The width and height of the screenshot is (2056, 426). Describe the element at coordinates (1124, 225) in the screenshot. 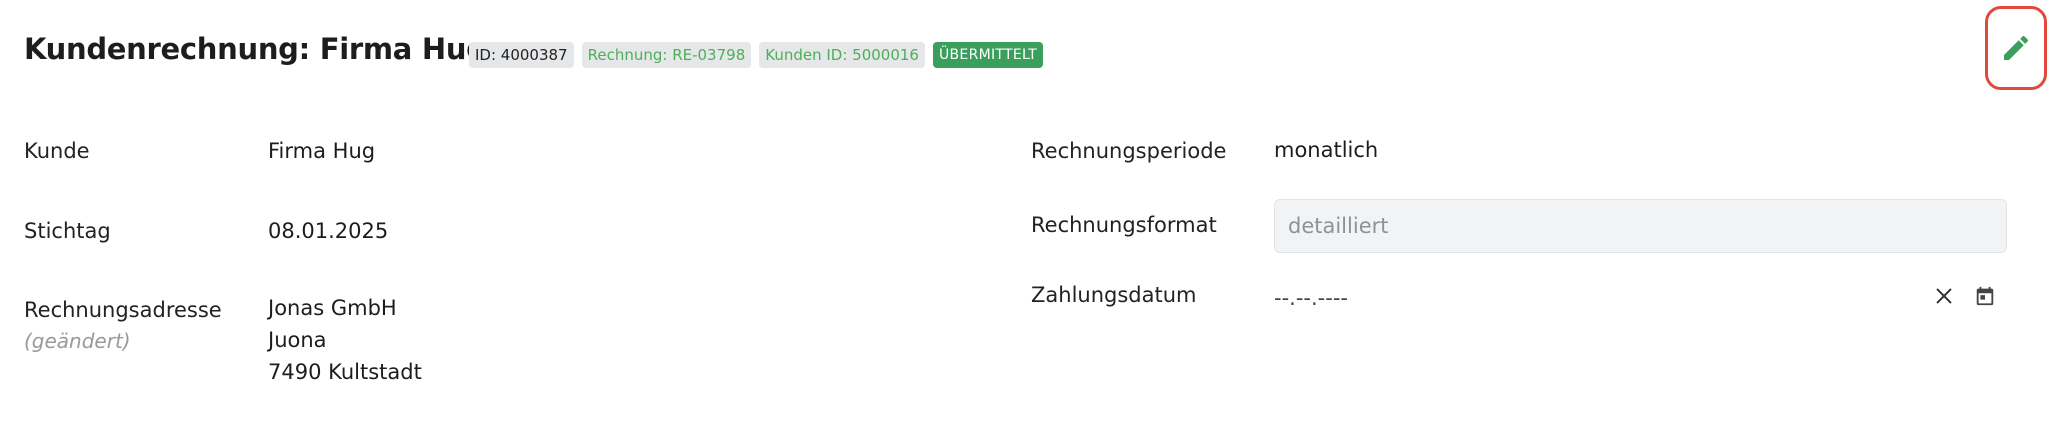

I see `format-label: Rechnungsformat` at that location.